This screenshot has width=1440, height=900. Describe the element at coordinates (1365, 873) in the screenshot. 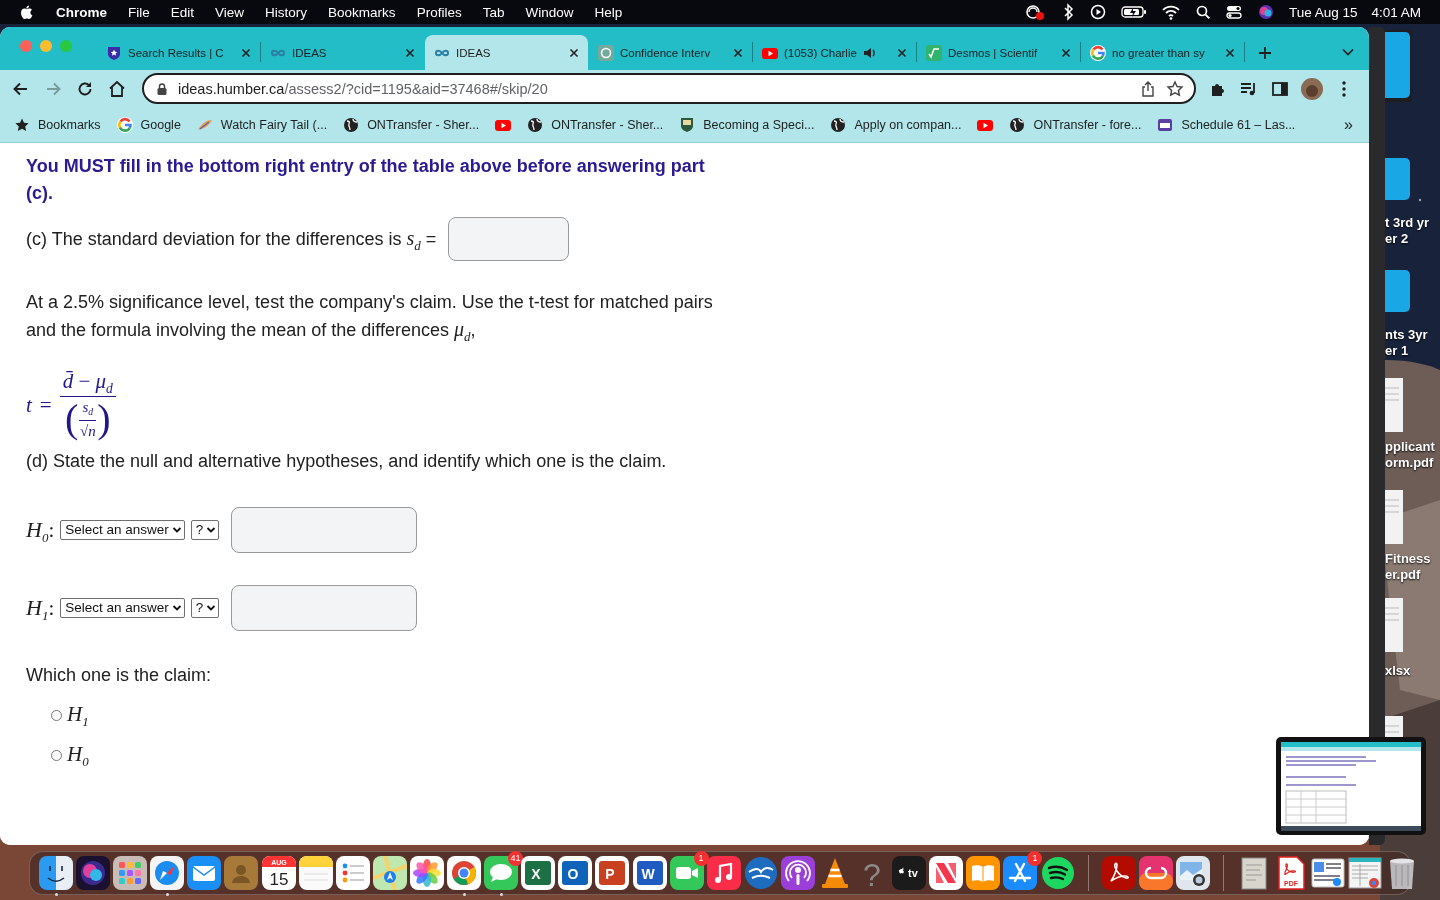

I see `screenshot-stack-icon` at that location.